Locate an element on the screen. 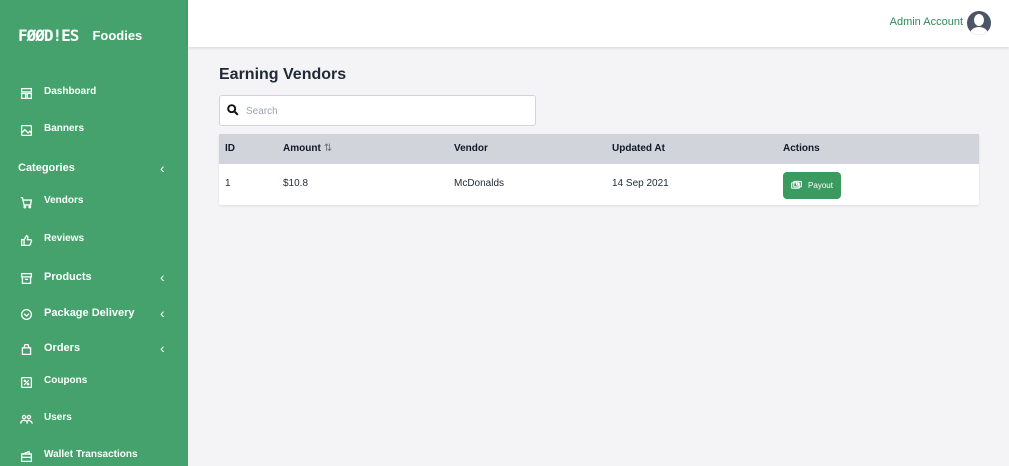  top-bar: Admin Account is located at coordinates (598, 23).